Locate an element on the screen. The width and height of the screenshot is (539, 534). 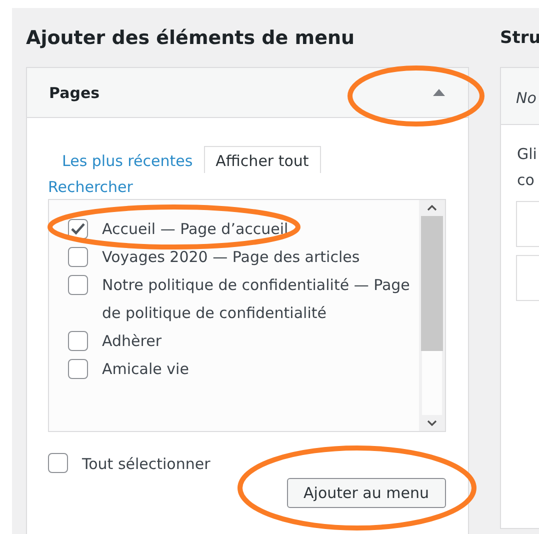
panel-title: Pages is located at coordinates (74, 93).